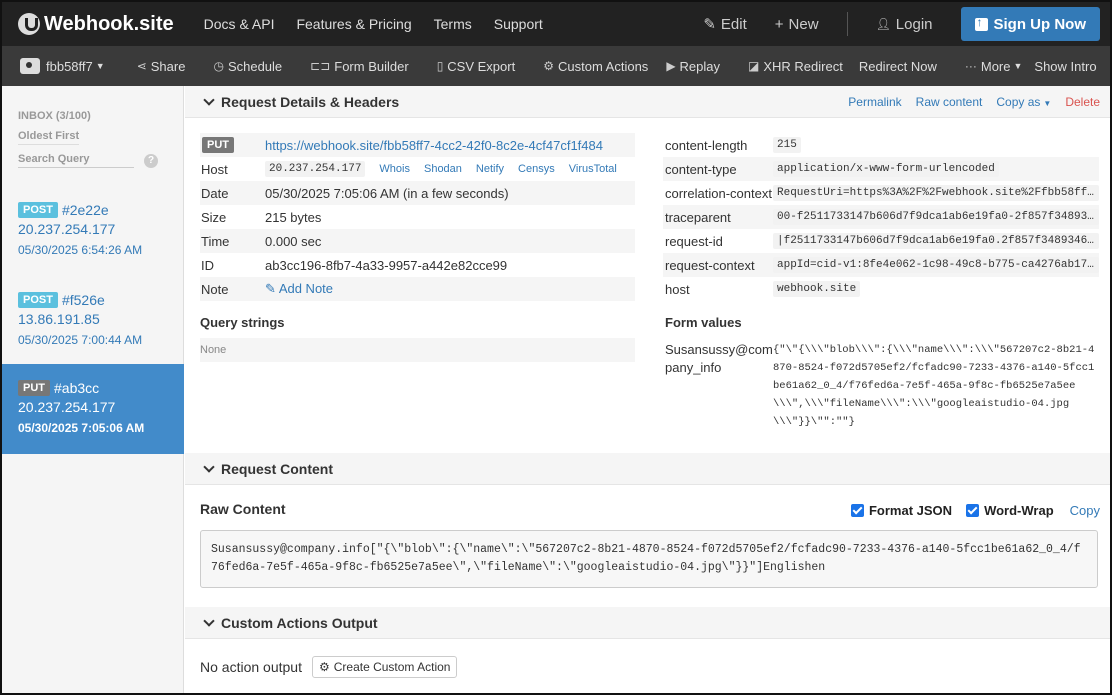 The image size is (1112, 695). I want to click on content-section-header: Request Content, so click(647, 469).